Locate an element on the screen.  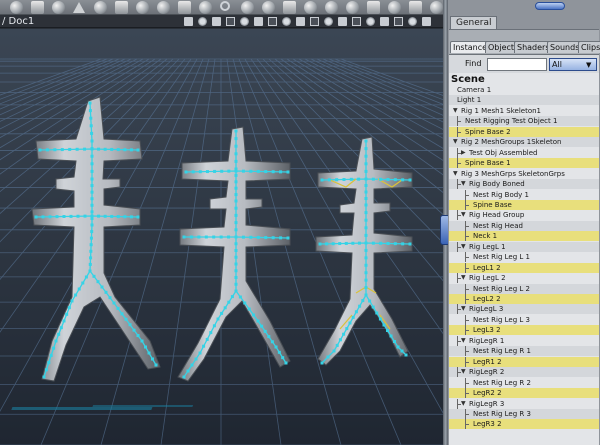
view-options-icon is located at coordinates (384, 21).